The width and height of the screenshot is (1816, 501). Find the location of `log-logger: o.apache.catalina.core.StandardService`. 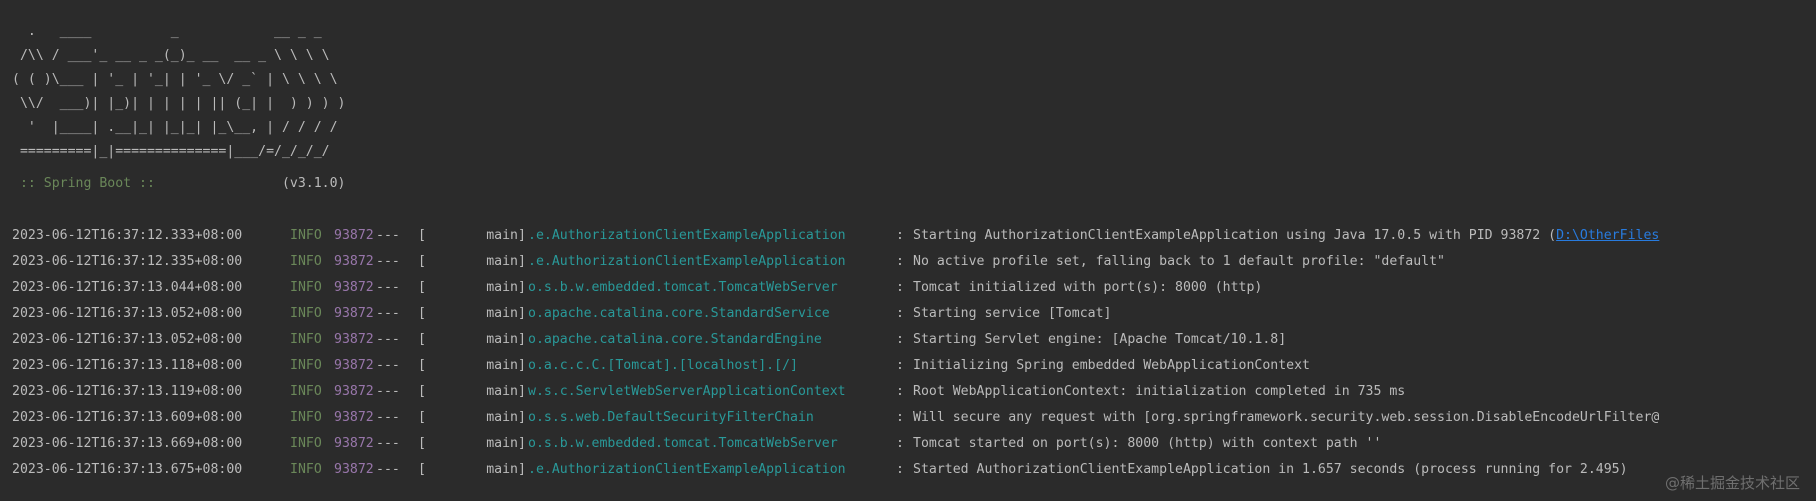

log-logger: o.apache.catalina.core.StandardService is located at coordinates (679, 313).